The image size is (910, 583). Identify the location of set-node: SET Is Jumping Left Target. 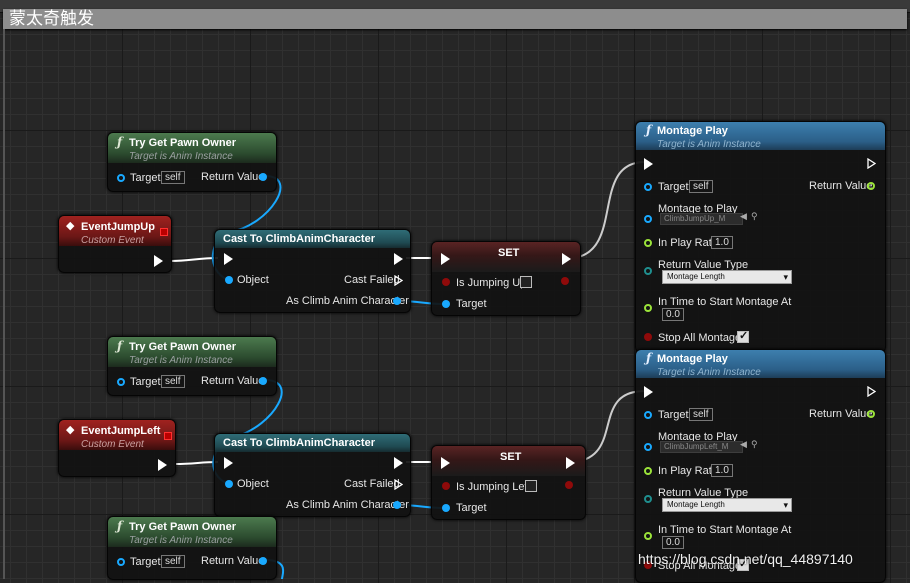
(508, 482).